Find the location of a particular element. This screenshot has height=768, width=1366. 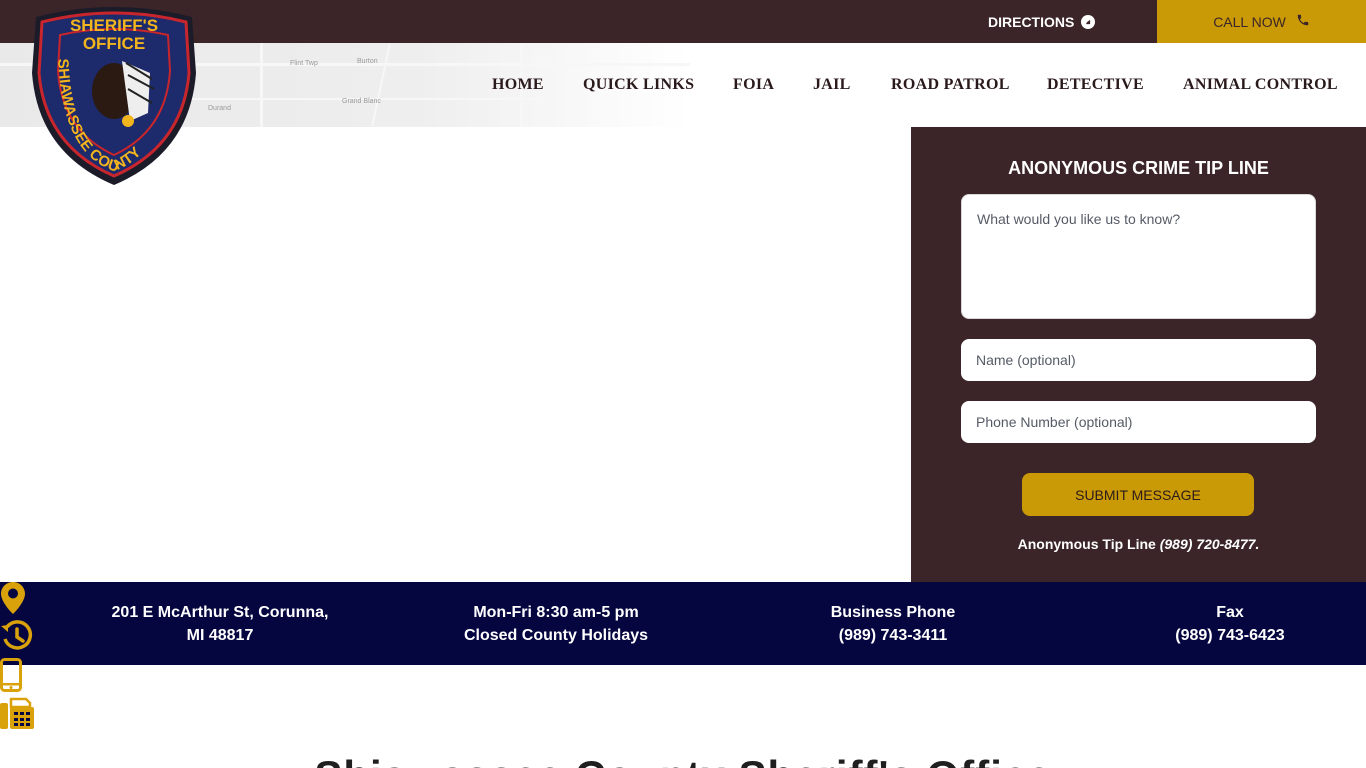

tip-line-footer: Anonymous Tip Line (989) 720-8477. is located at coordinates (1138, 544).